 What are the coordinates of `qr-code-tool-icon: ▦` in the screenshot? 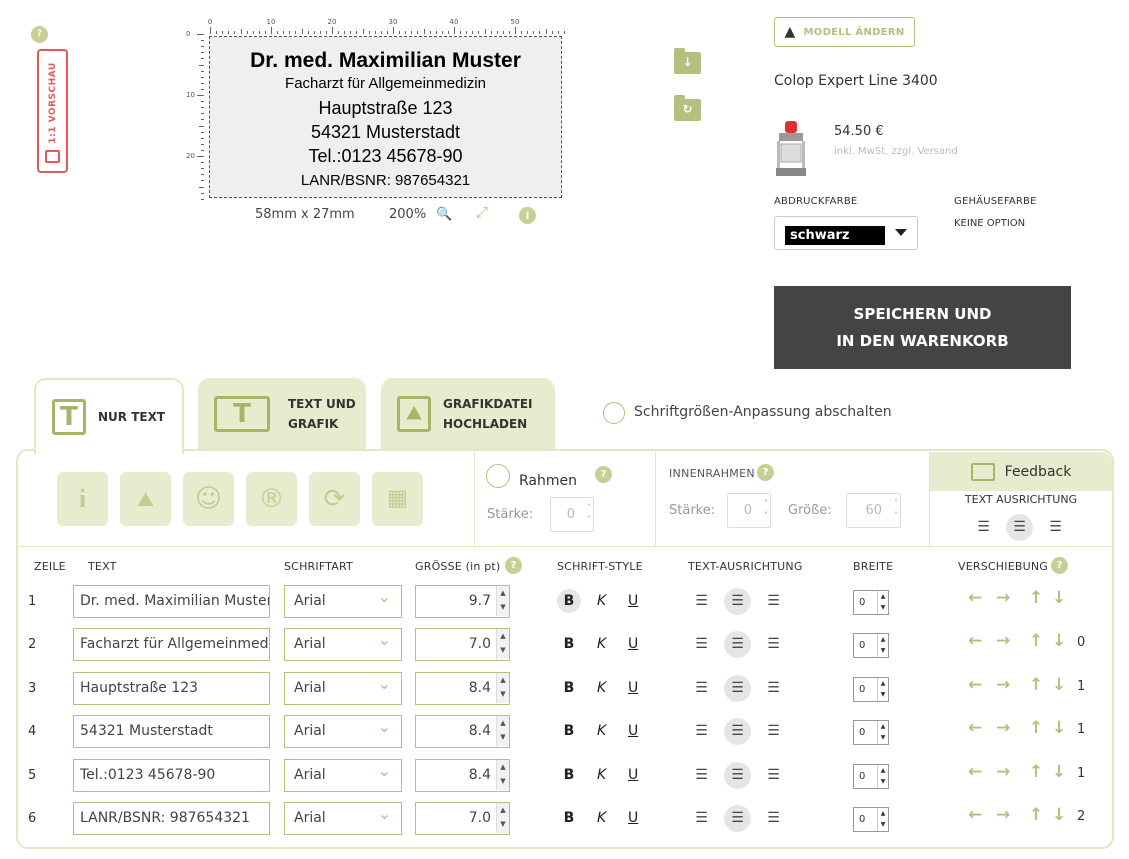 It's located at (397, 499).